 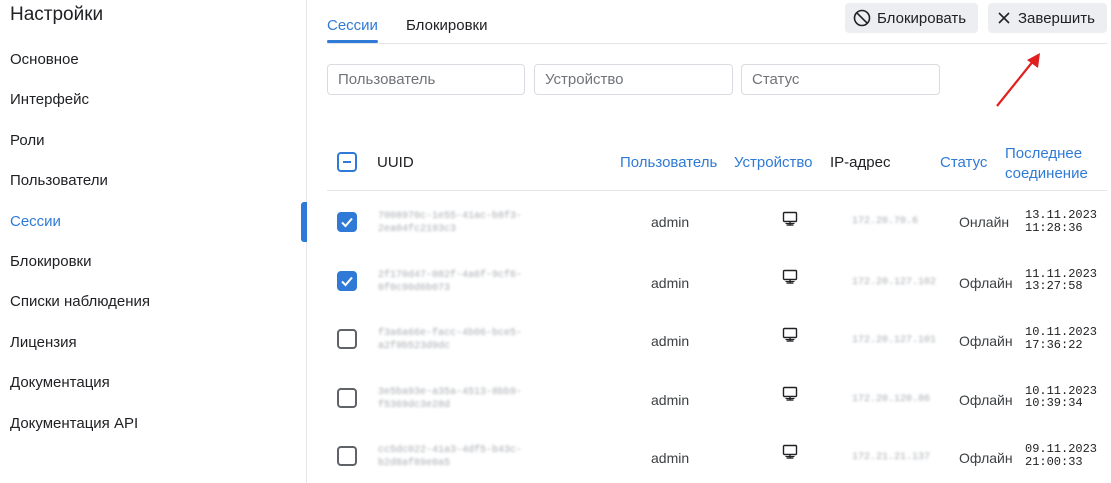 I want to click on column-last-connection-line1: Последнее, so click(x=1044, y=153).